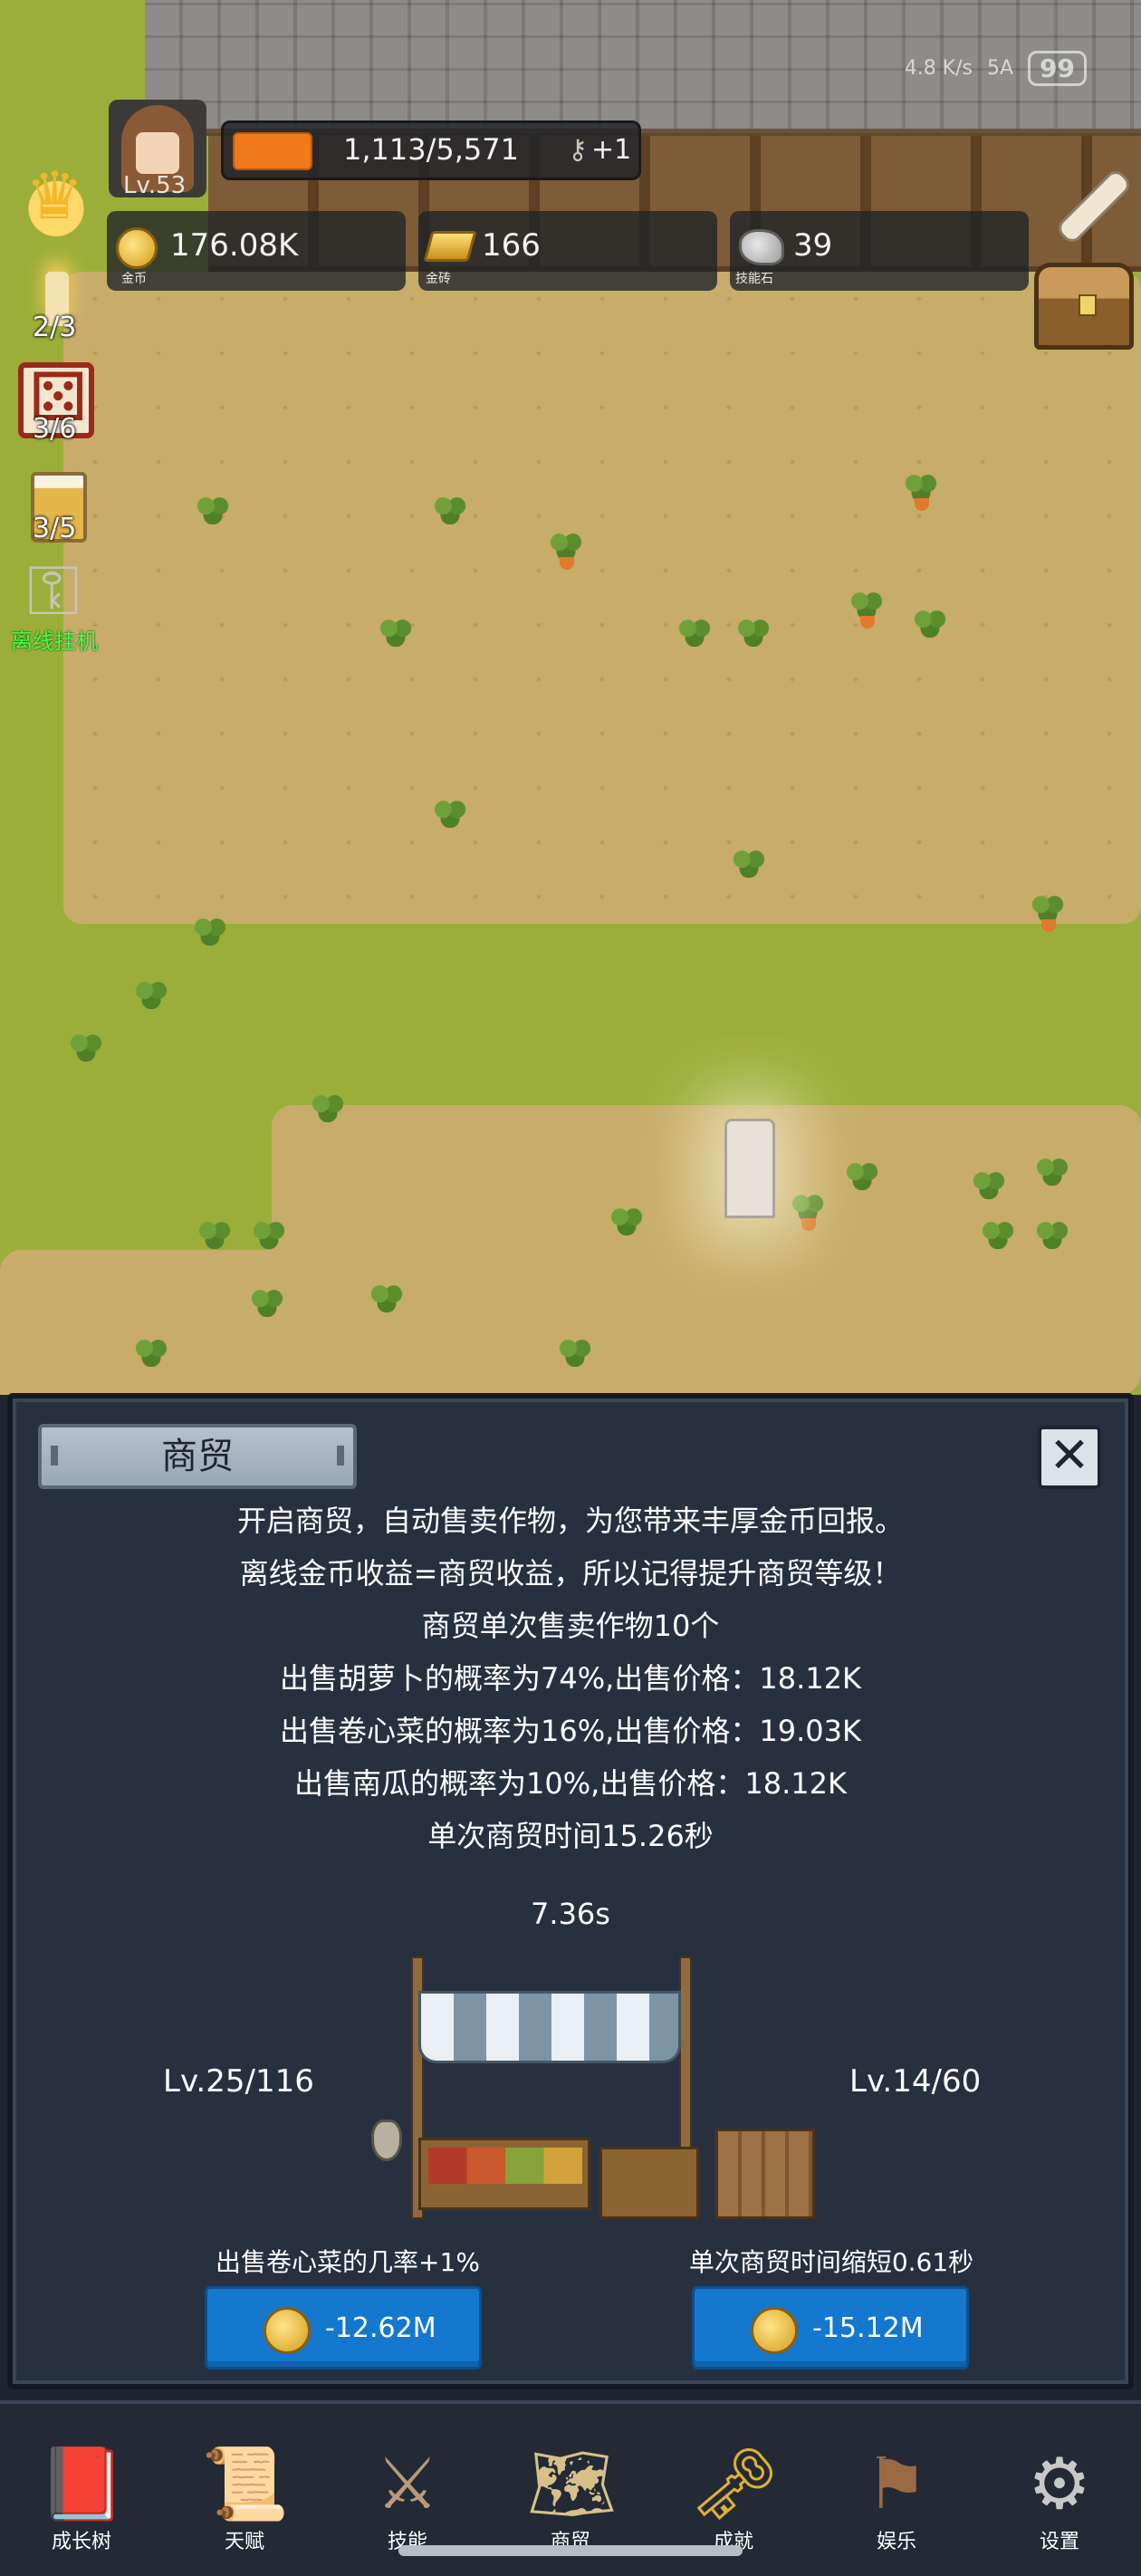 The image size is (1141, 2576). I want to click on close-button: ✕, so click(1069, 1457).